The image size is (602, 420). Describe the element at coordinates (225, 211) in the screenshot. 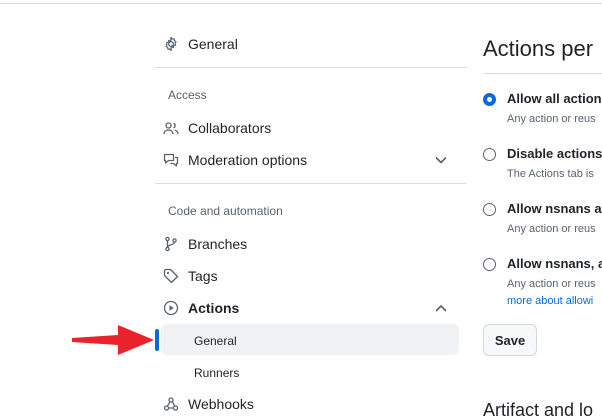

I see `sidebar-heading-code: Code and automation` at that location.